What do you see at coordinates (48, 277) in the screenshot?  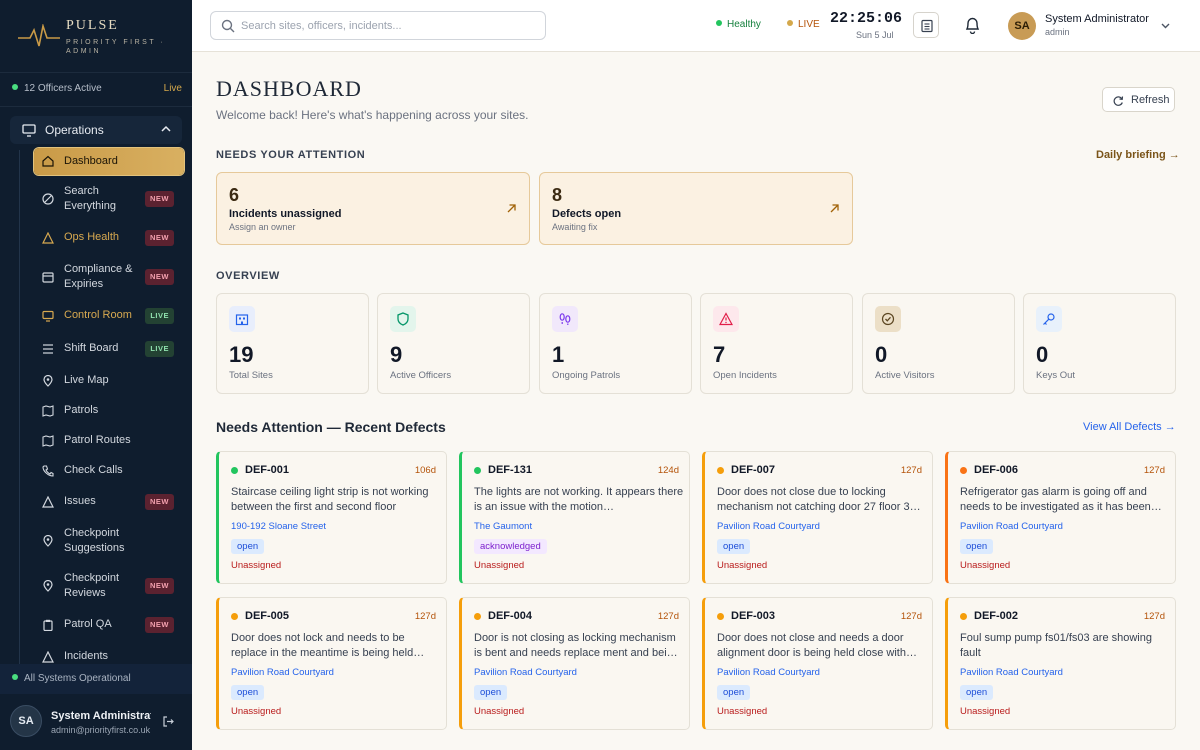 I see `calendar-icon` at bounding box center [48, 277].